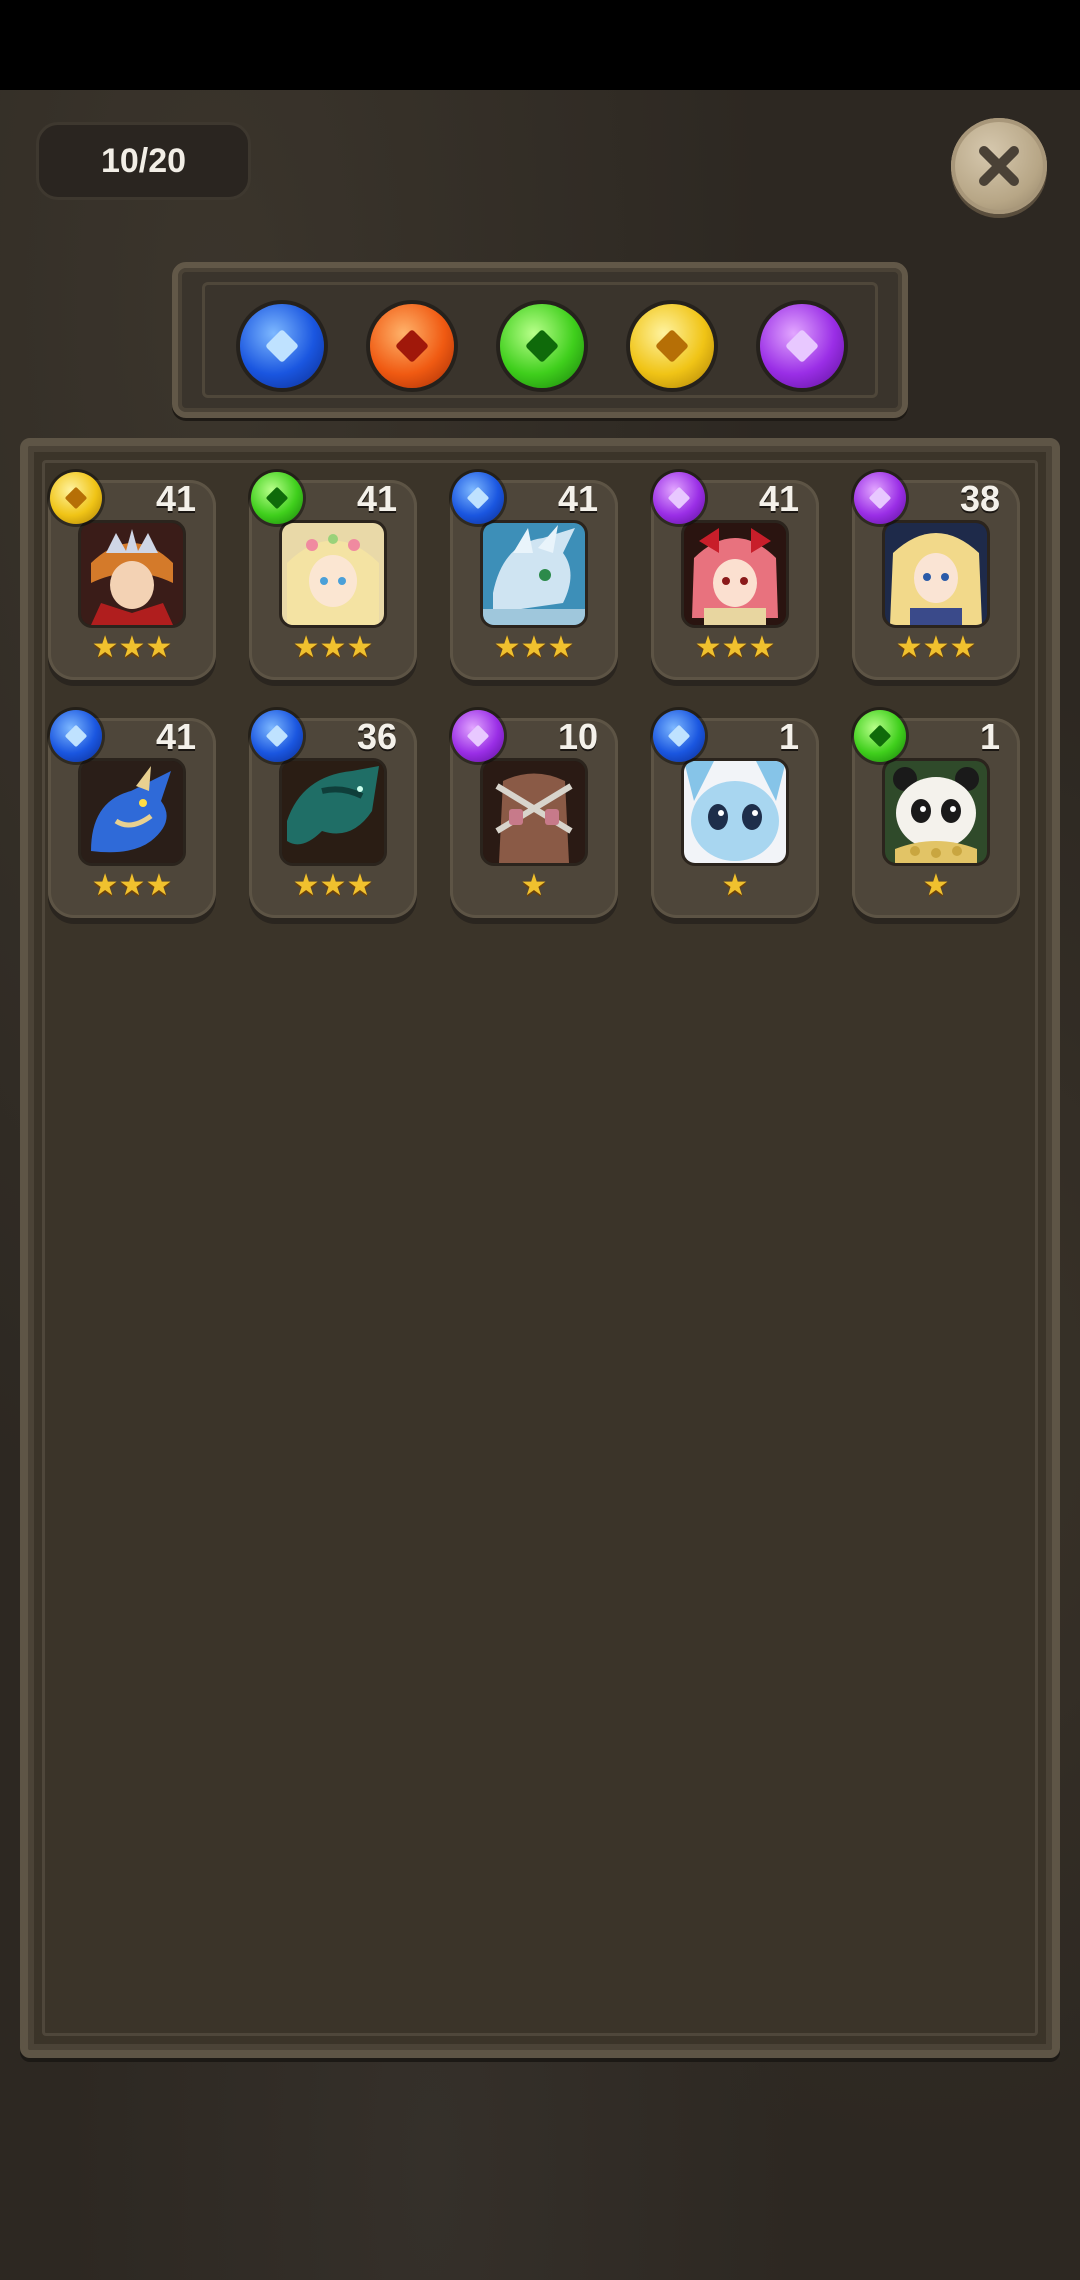 Image resolution: width=1080 pixels, height=2280 pixels. I want to click on portrait-blue-pup, so click(735, 812).